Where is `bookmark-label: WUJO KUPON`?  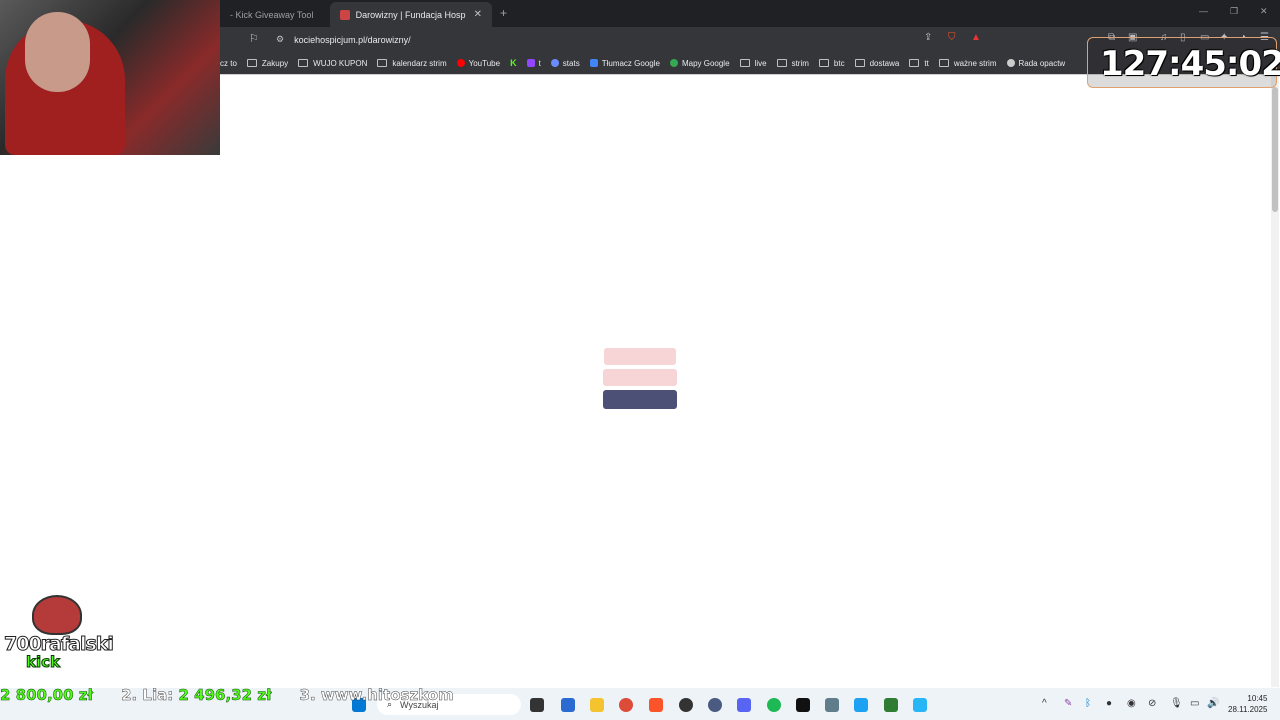
bookmark-label: WUJO KUPON is located at coordinates (340, 63).